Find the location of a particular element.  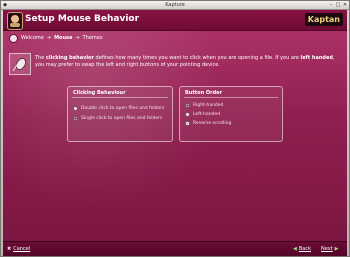

cancel-label: Cancel is located at coordinates (22, 249).